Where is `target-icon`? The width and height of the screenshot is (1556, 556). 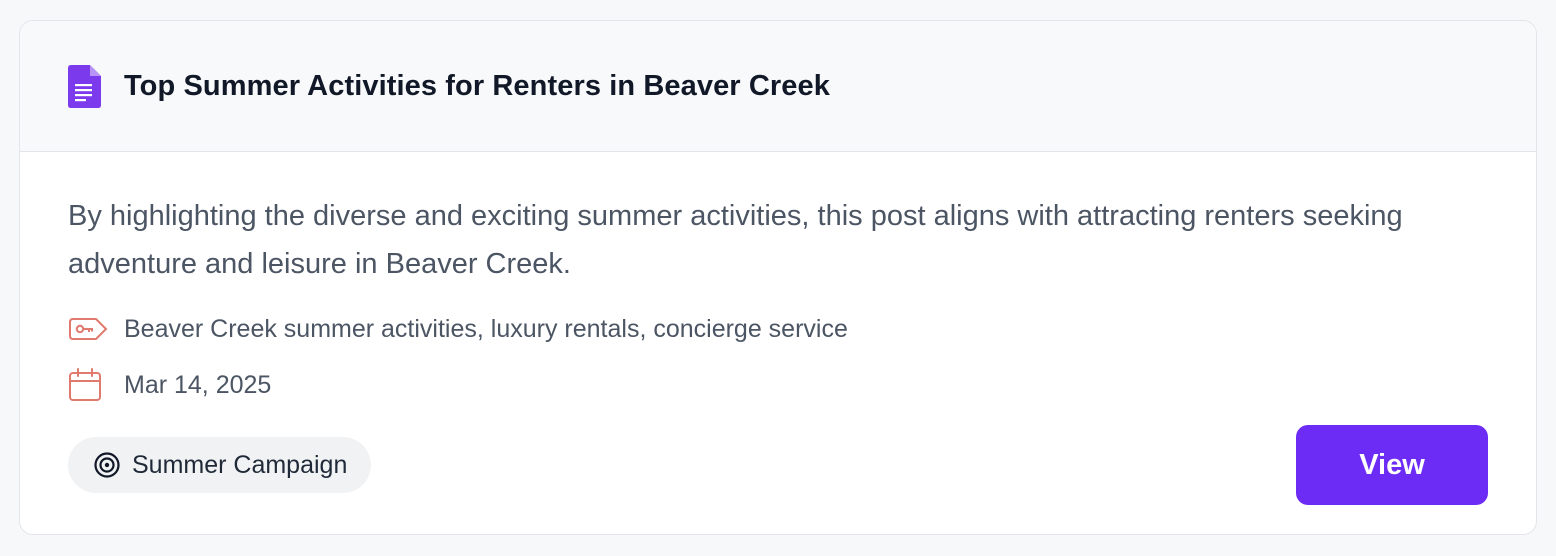 target-icon is located at coordinates (107, 465).